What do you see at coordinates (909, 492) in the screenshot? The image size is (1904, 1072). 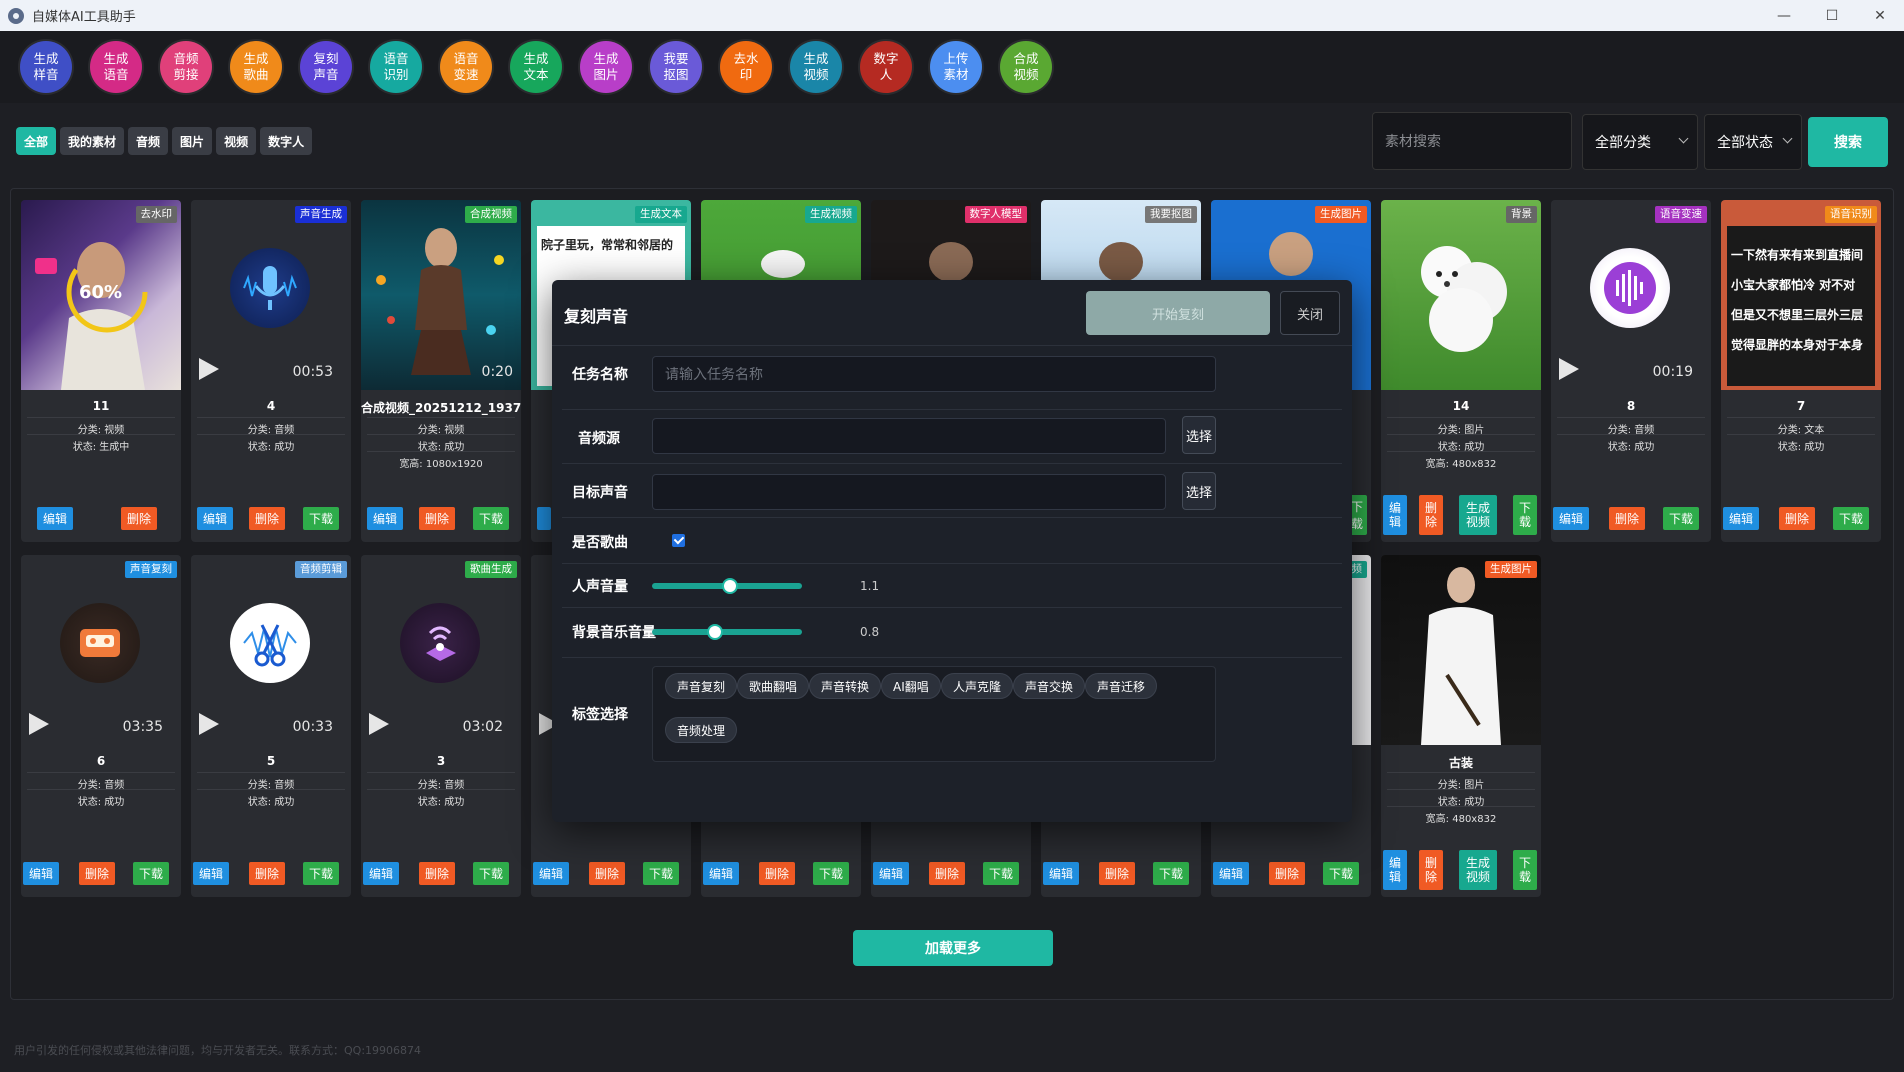 I see `target-voice-input` at bounding box center [909, 492].